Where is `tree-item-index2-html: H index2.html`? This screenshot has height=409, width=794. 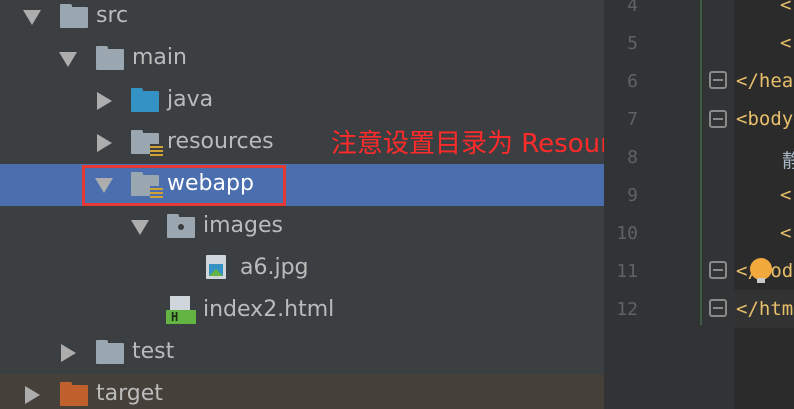
tree-item-index2-html: H index2.html is located at coordinates (302, 311).